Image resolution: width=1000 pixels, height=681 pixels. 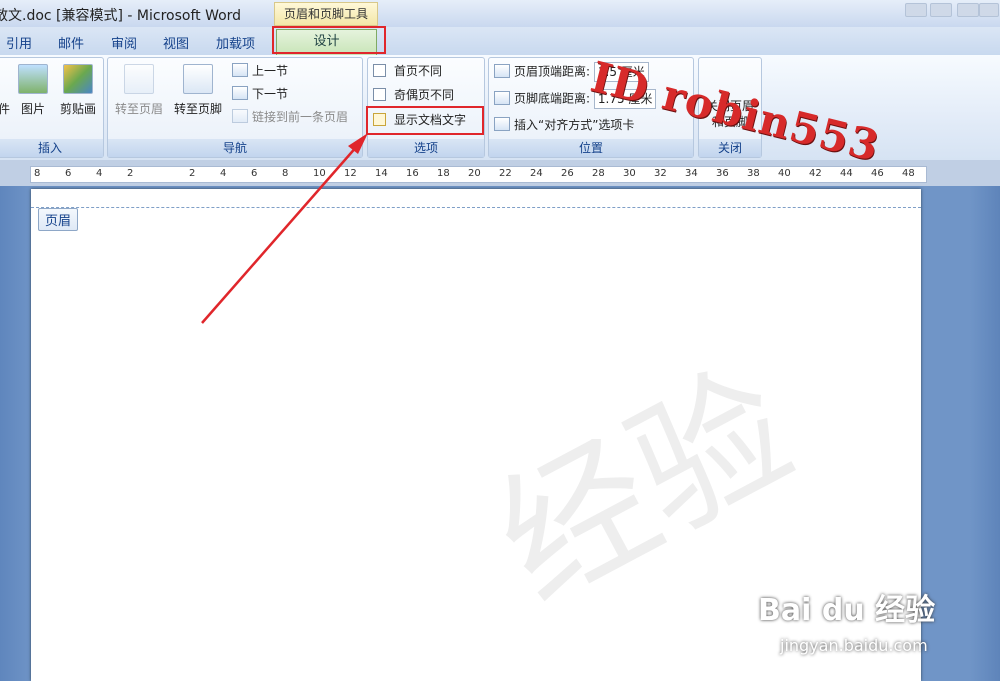 I want to click on arrow-head, so click(x=358, y=143).